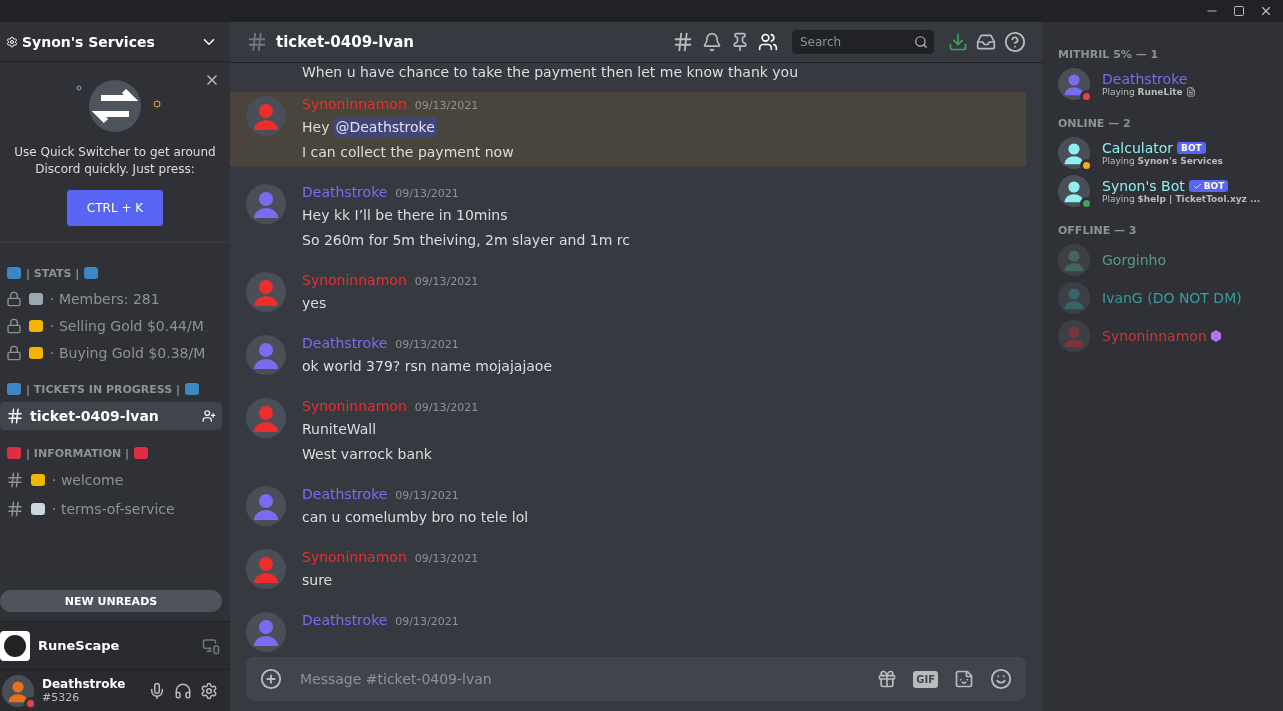 Image resolution: width=1283 pixels, height=711 pixels. What do you see at coordinates (408, 152) in the screenshot?
I see `message-text: I can collect the payment now` at bounding box center [408, 152].